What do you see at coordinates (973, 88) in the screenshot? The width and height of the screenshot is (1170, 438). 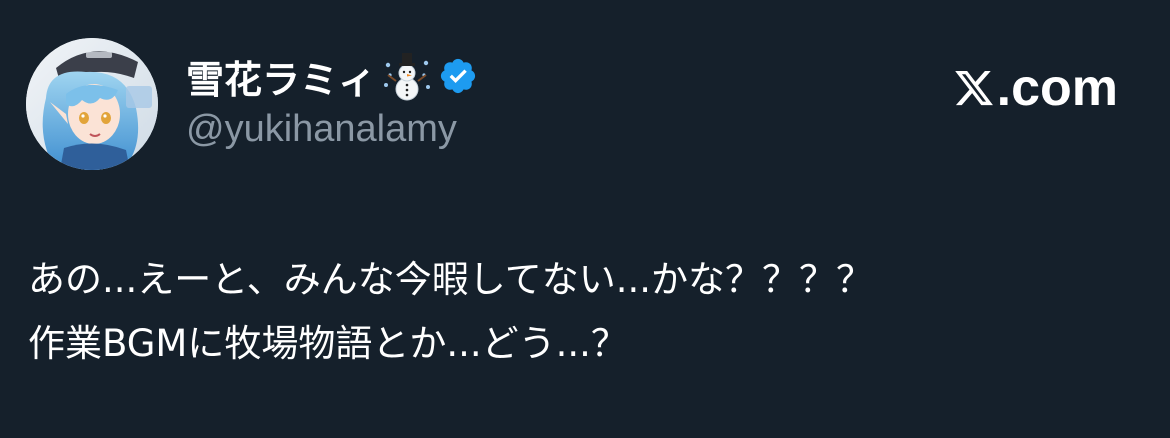 I see `x-logo-icon` at bounding box center [973, 88].